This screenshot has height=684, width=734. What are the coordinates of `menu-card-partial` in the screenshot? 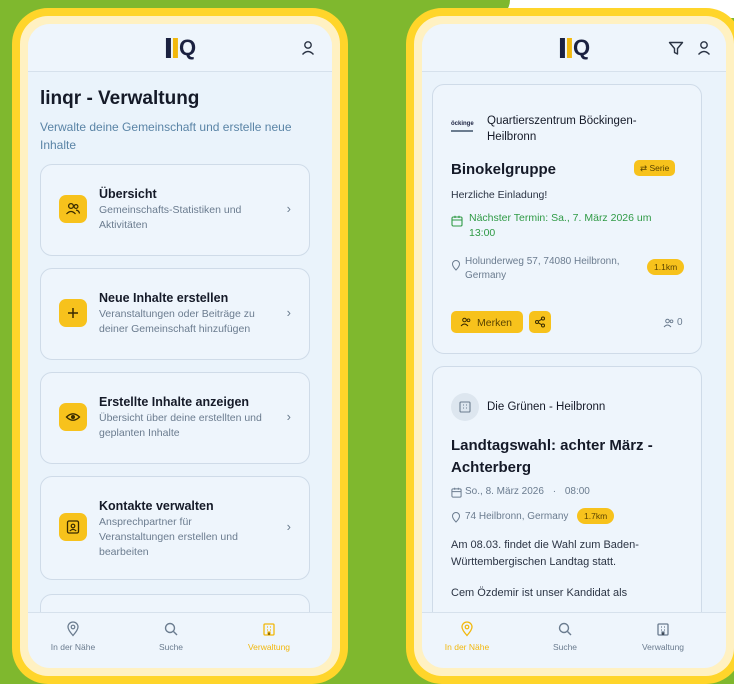 It's located at (175, 603).